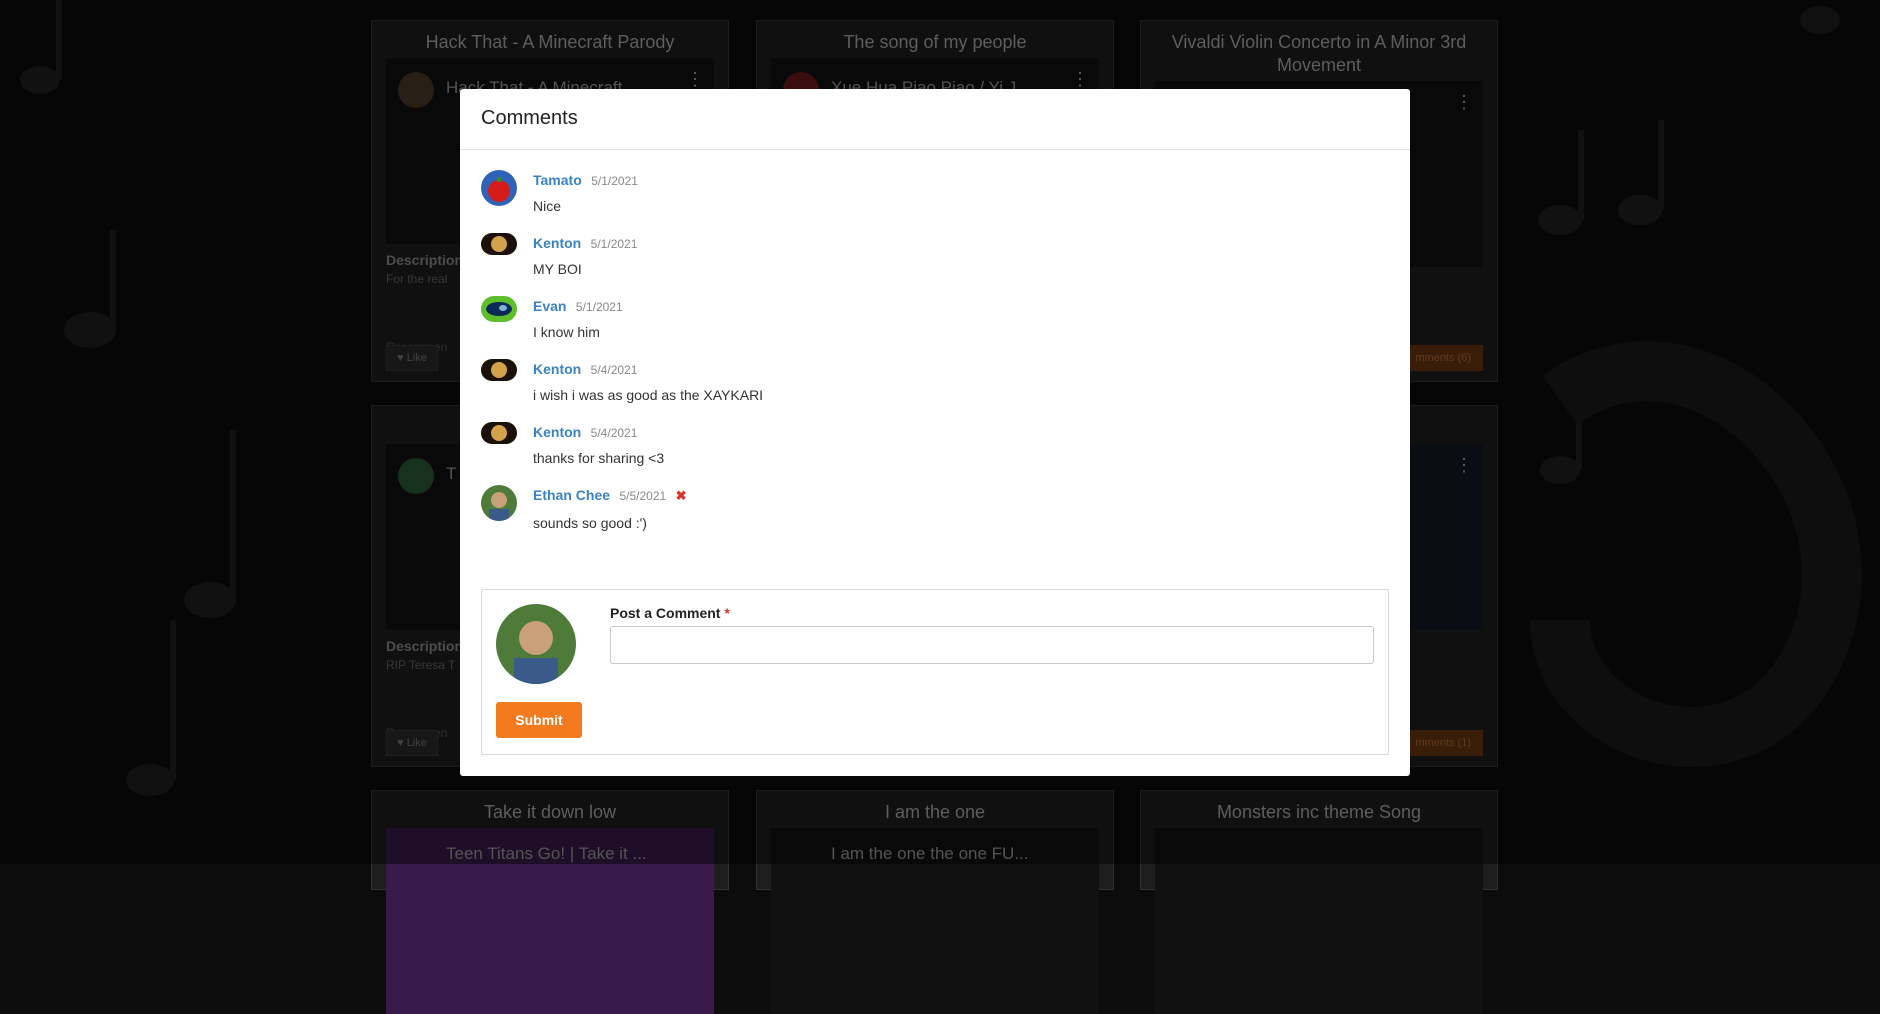 The image size is (1880, 1014). I want to click on comment-text: sounds so good :'), so click(590, 523).